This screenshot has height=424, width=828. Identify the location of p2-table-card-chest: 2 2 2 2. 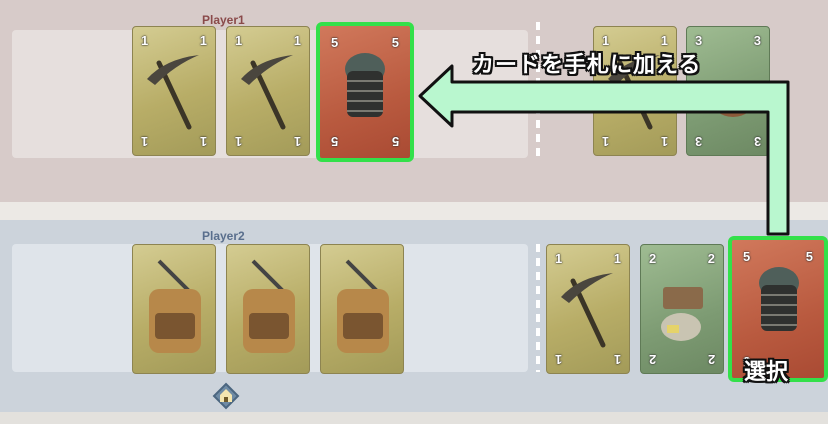
(682, 309).